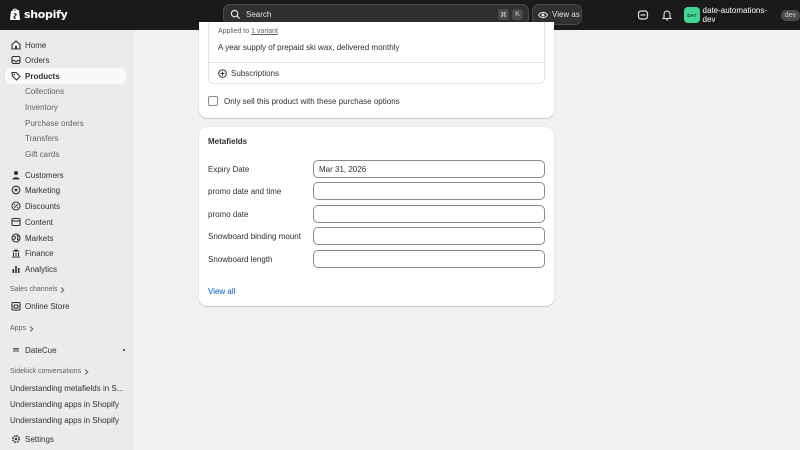  Describe the element at coordinates (429, 214) in the screenshot. I see `metafield-input-promo-date` at that location.